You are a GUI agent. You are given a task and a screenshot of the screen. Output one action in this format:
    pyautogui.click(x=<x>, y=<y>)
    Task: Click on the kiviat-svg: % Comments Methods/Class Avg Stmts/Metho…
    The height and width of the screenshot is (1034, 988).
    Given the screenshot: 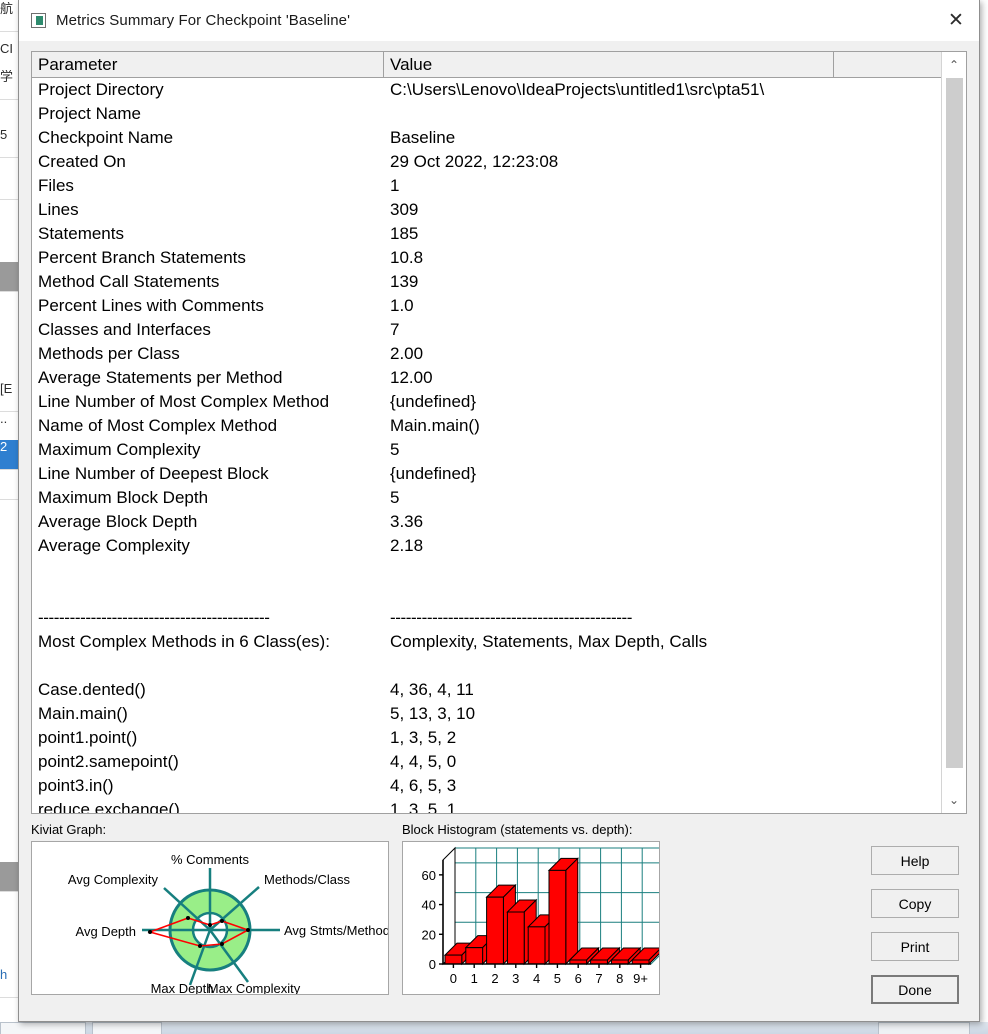 What is the action you would take?
    pyautogui.click(x=229, y=924)
    